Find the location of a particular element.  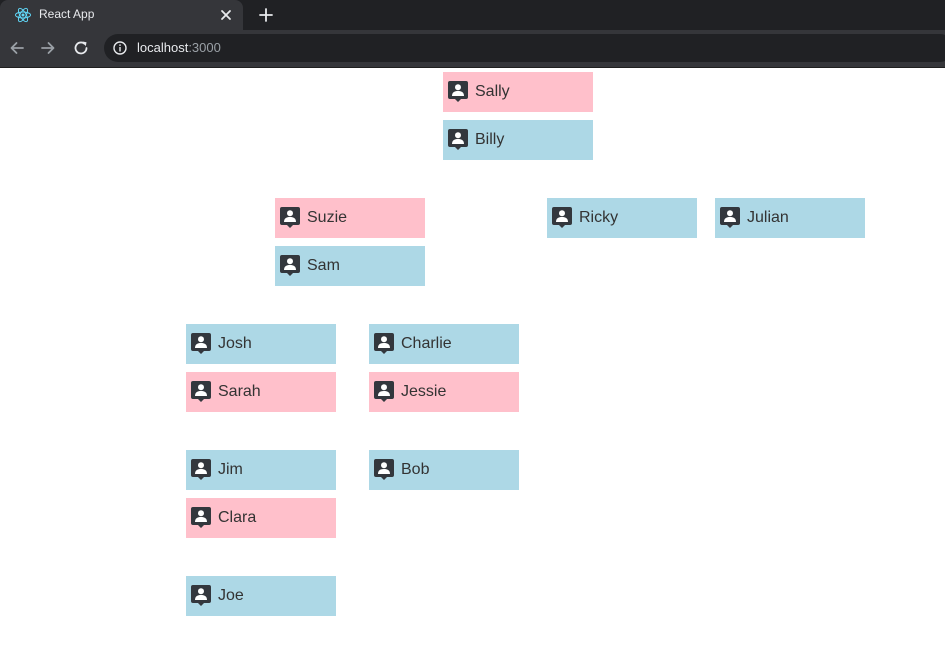

person-card-ricky: Ricky is located at coordinates (622, 218).